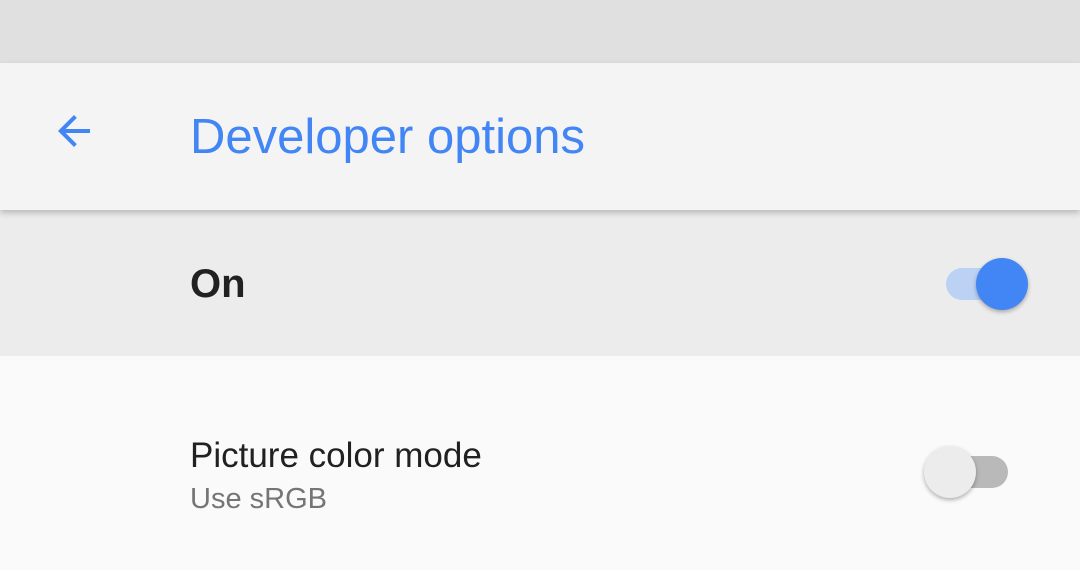 Image resolution: width=1080 pixels, height=570 pixels. Describe the element at coordinates (540, 31) in the screenshot. I see `status-bar` at that location.